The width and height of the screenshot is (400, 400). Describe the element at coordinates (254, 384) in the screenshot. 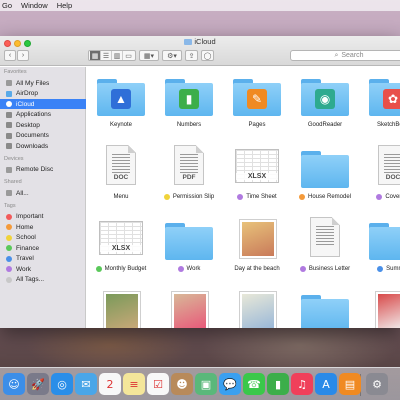

I see `facetime-dock-icon: ☎` at that location.